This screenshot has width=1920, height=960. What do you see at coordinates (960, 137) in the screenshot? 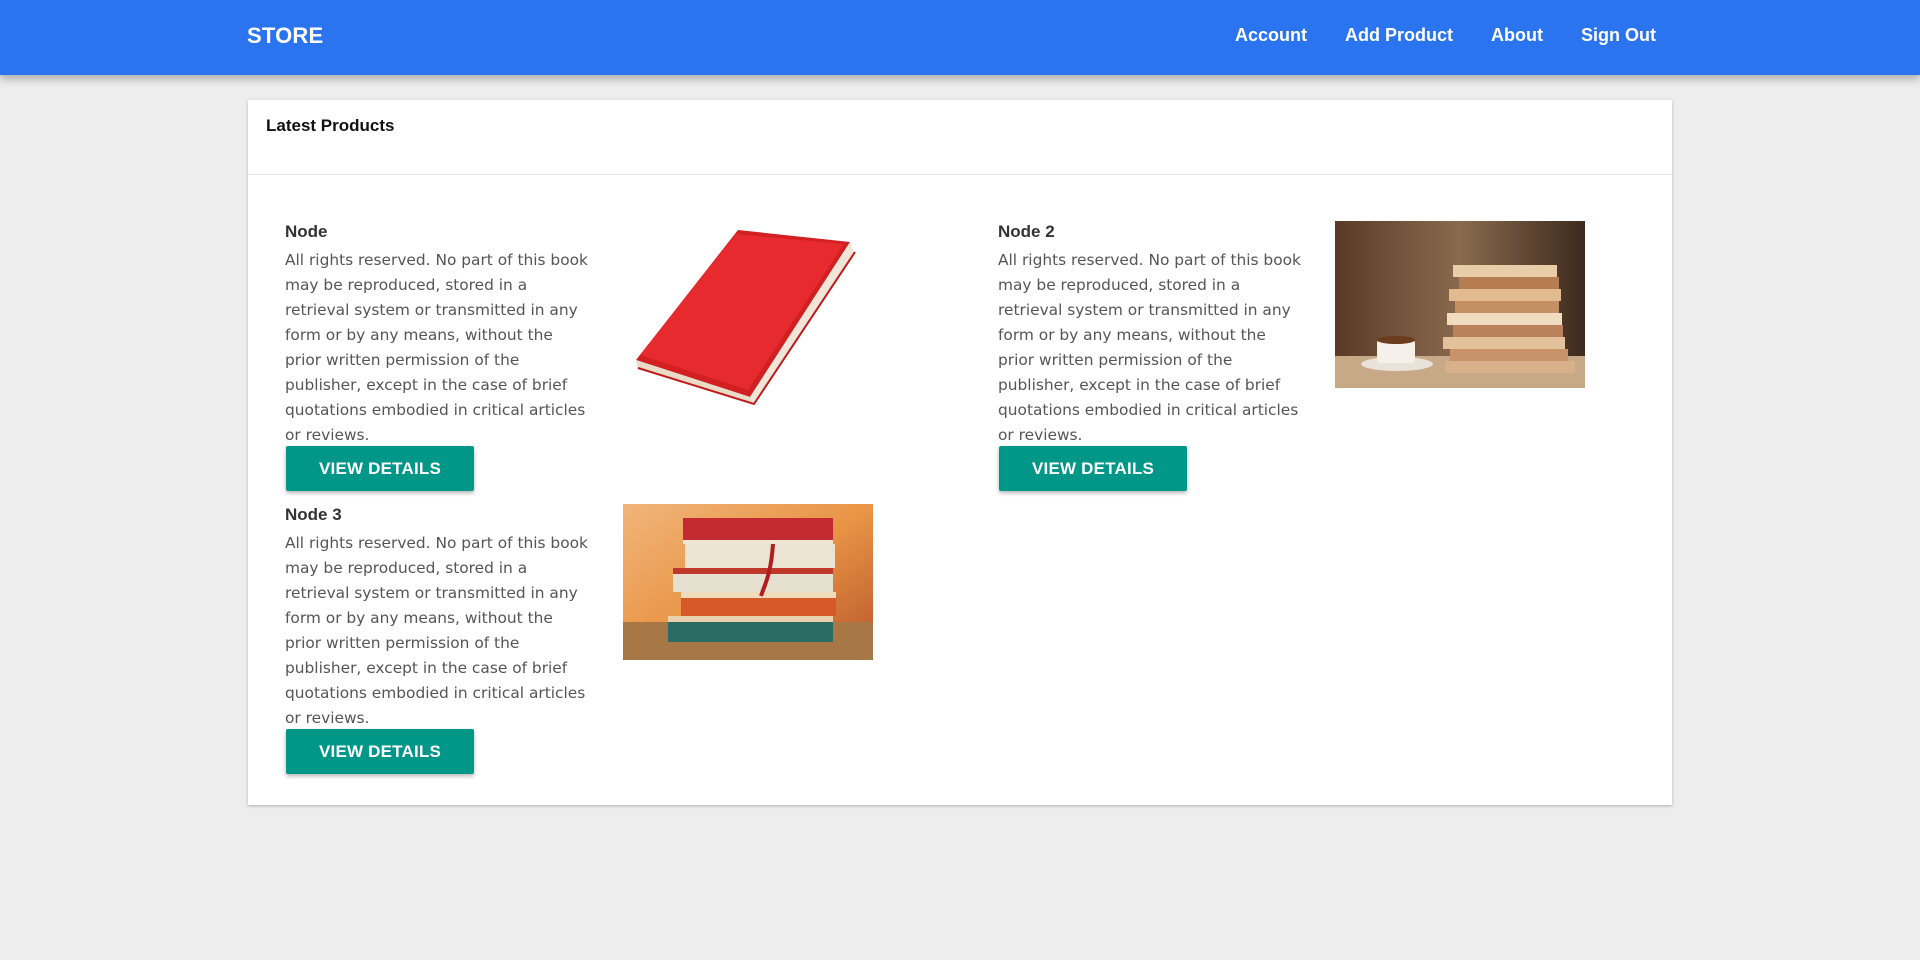
I see `card-title: Latest Products` at bounding box center [960, 137].